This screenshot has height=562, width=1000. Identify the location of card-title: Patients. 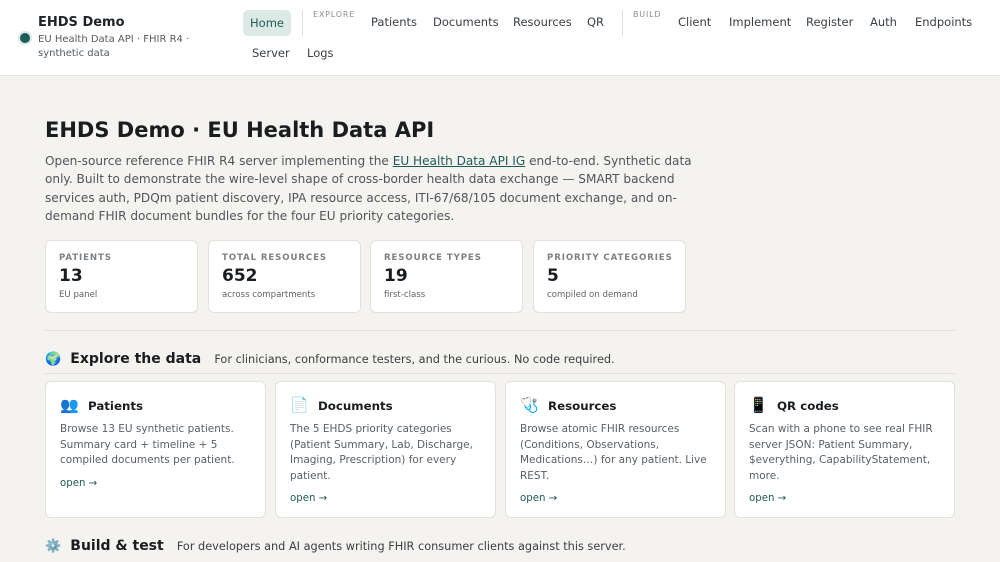
(116, 406).